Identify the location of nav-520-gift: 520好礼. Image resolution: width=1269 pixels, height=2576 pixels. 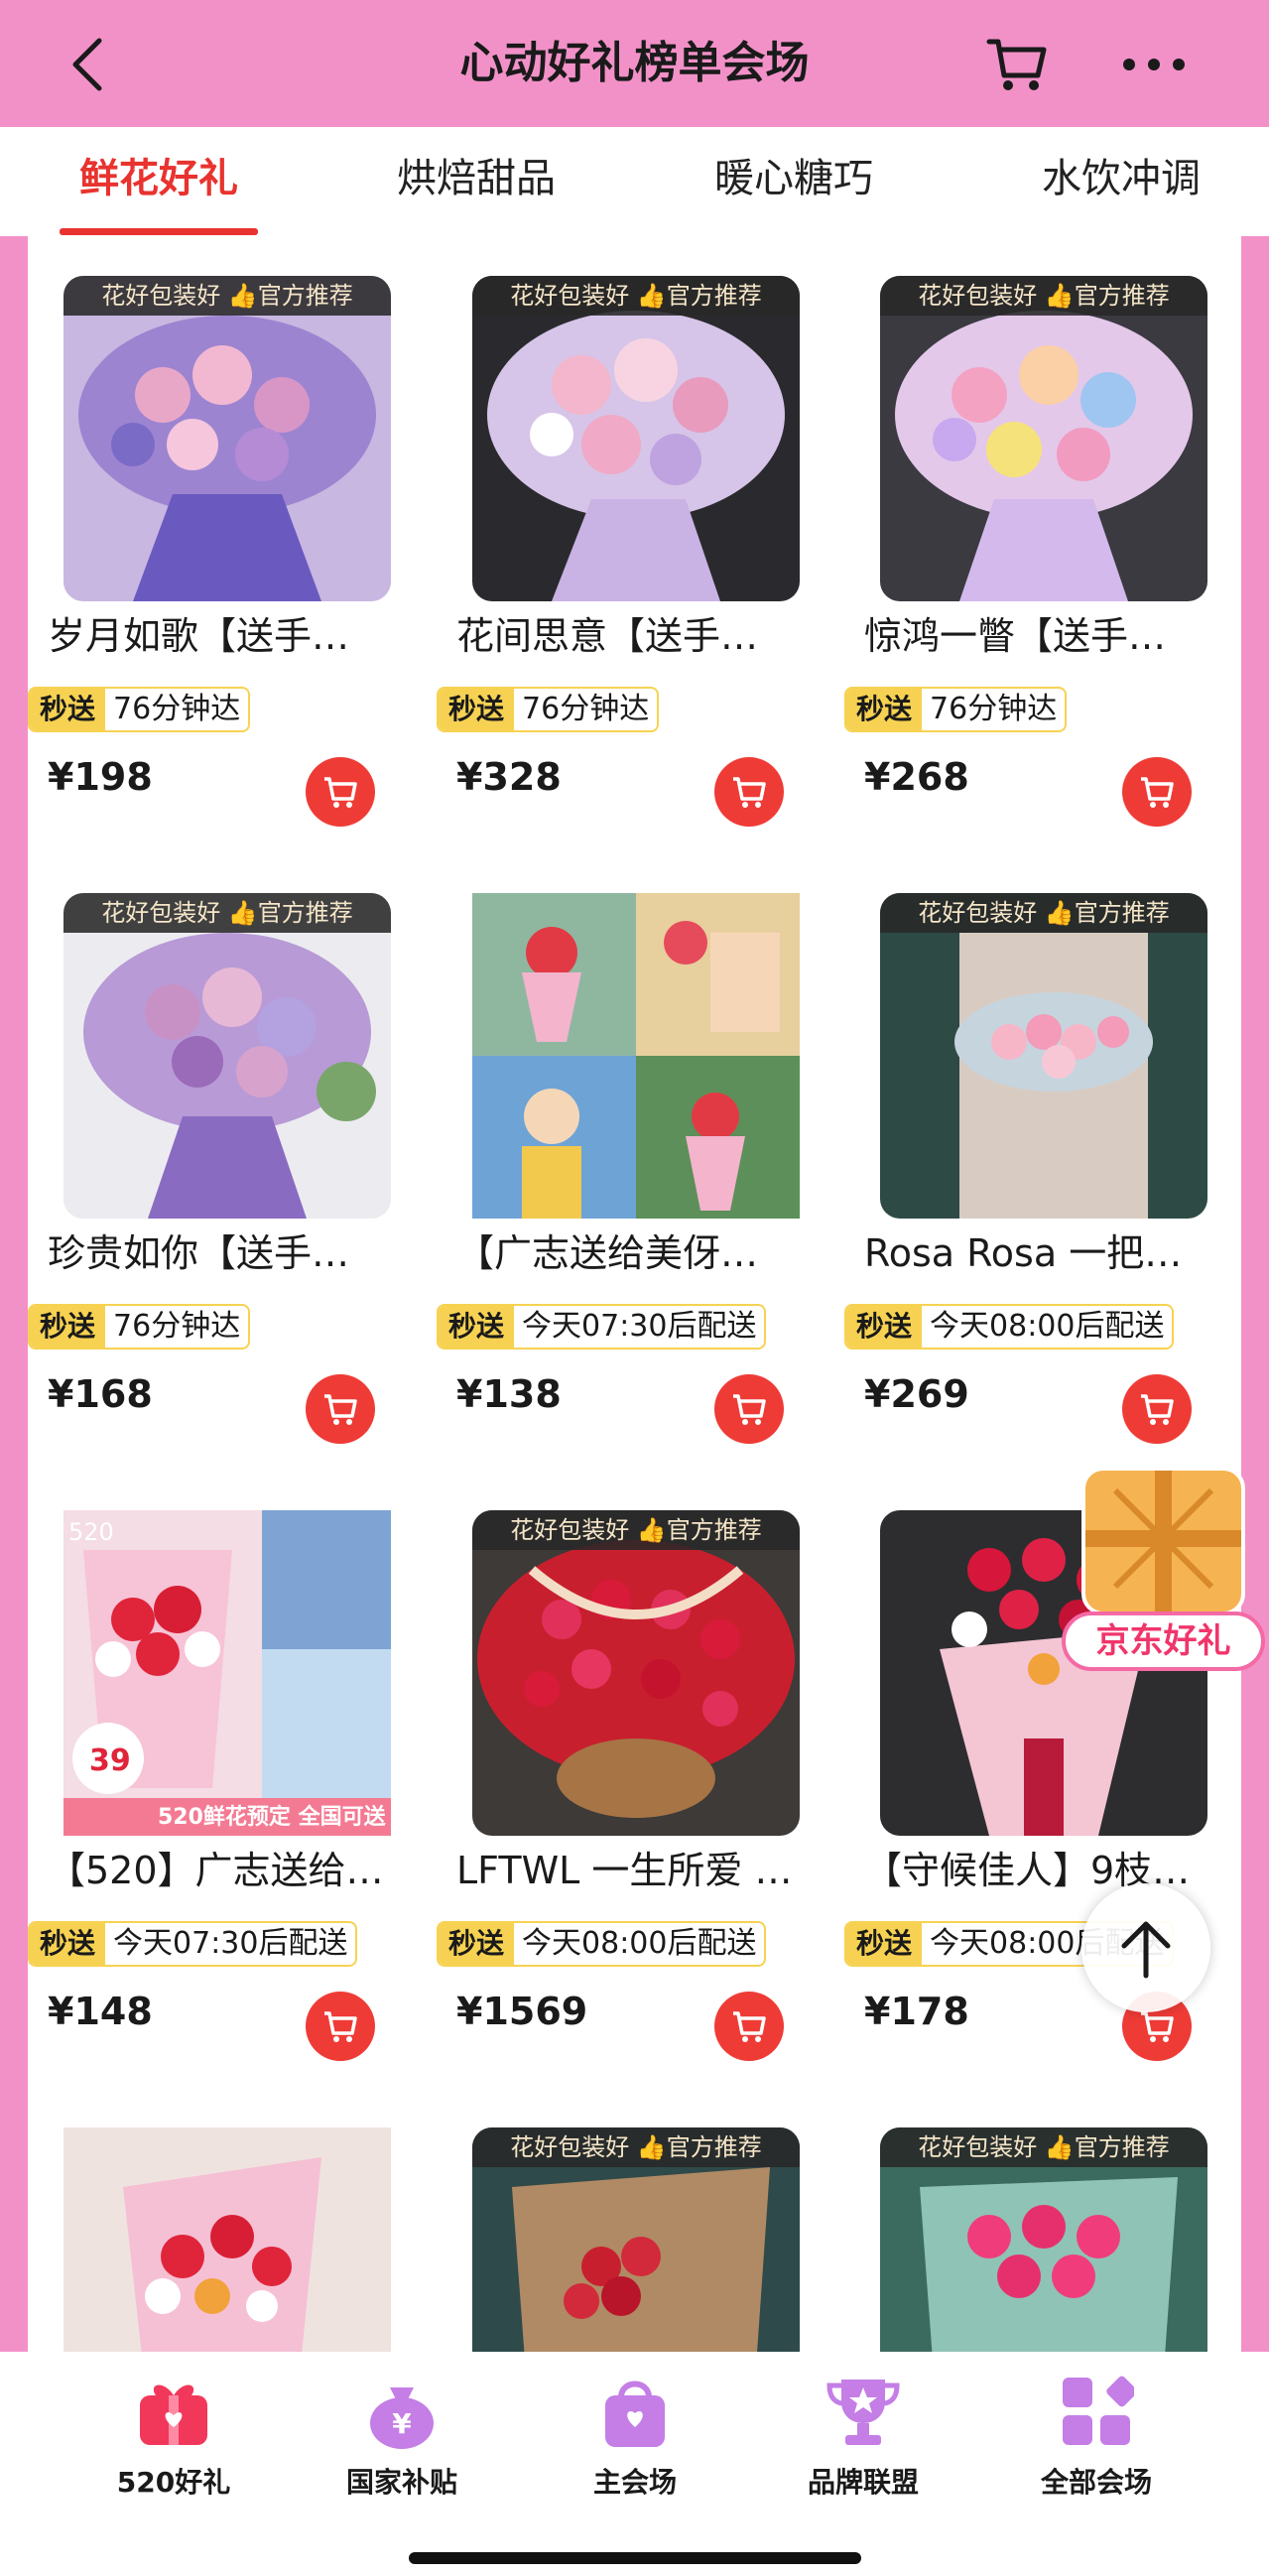
(174, 2446).